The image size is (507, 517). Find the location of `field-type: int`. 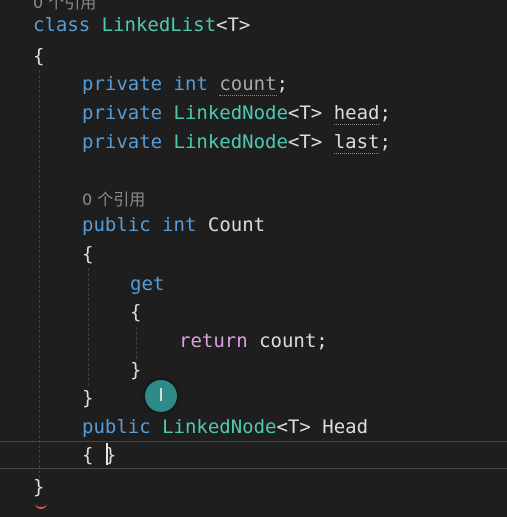

field-type: int is located at coordinates (190, 84).